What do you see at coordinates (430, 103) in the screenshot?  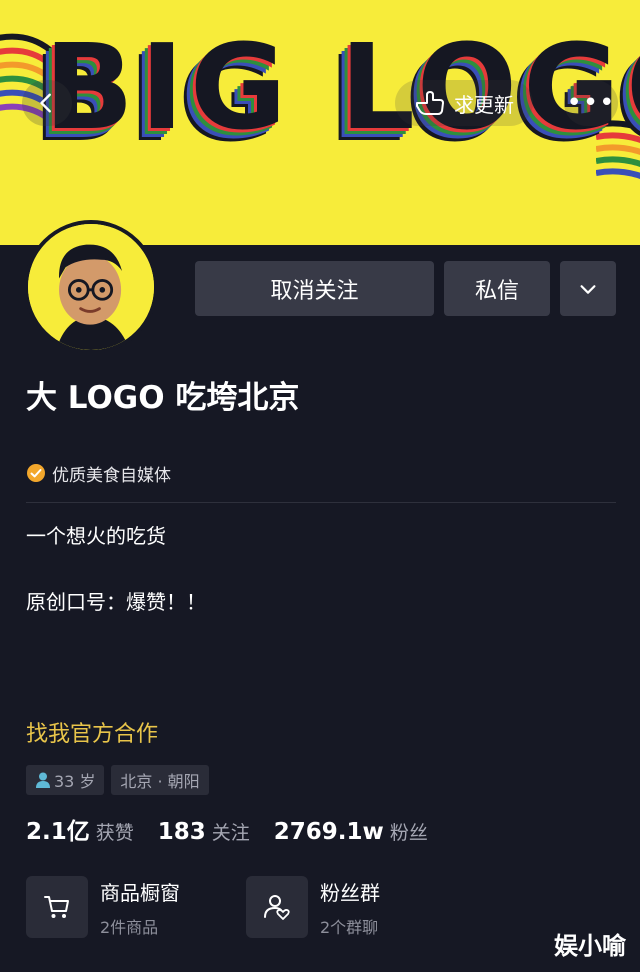 I see `hand-pointer-icon` at bounding box center [430, 103].